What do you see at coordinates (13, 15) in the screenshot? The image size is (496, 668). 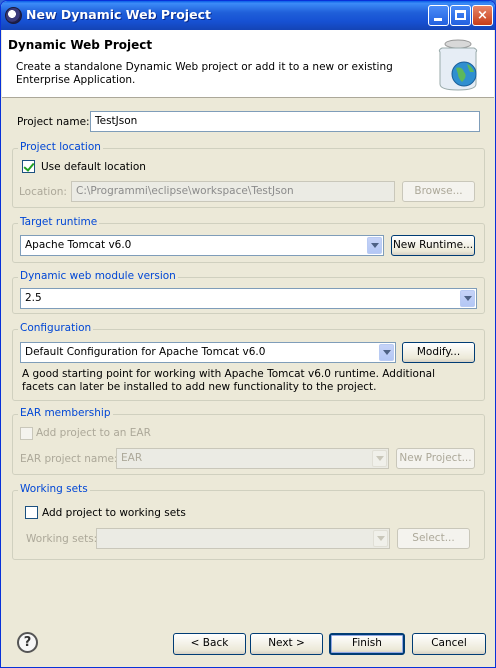 I see `eclipse-icon` at bounding box center [13, 15].